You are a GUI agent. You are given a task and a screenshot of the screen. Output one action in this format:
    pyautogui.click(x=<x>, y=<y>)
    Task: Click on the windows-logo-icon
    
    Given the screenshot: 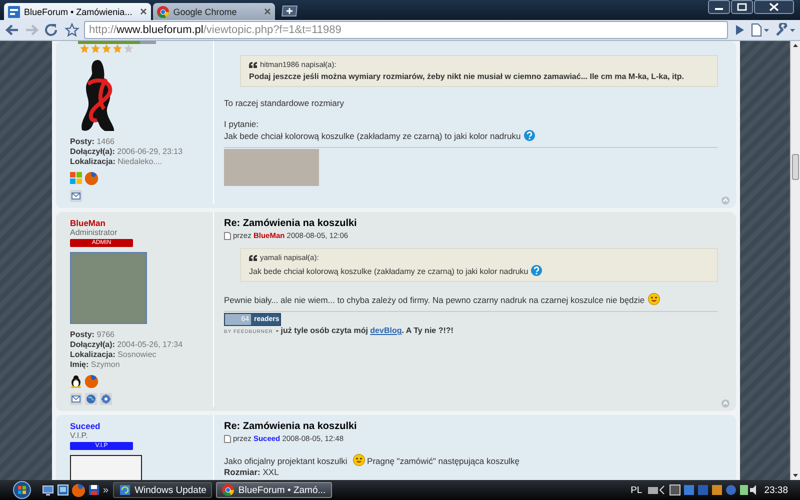 What is the action you would take?
    pyautogui.click(x=76, y=178)
    